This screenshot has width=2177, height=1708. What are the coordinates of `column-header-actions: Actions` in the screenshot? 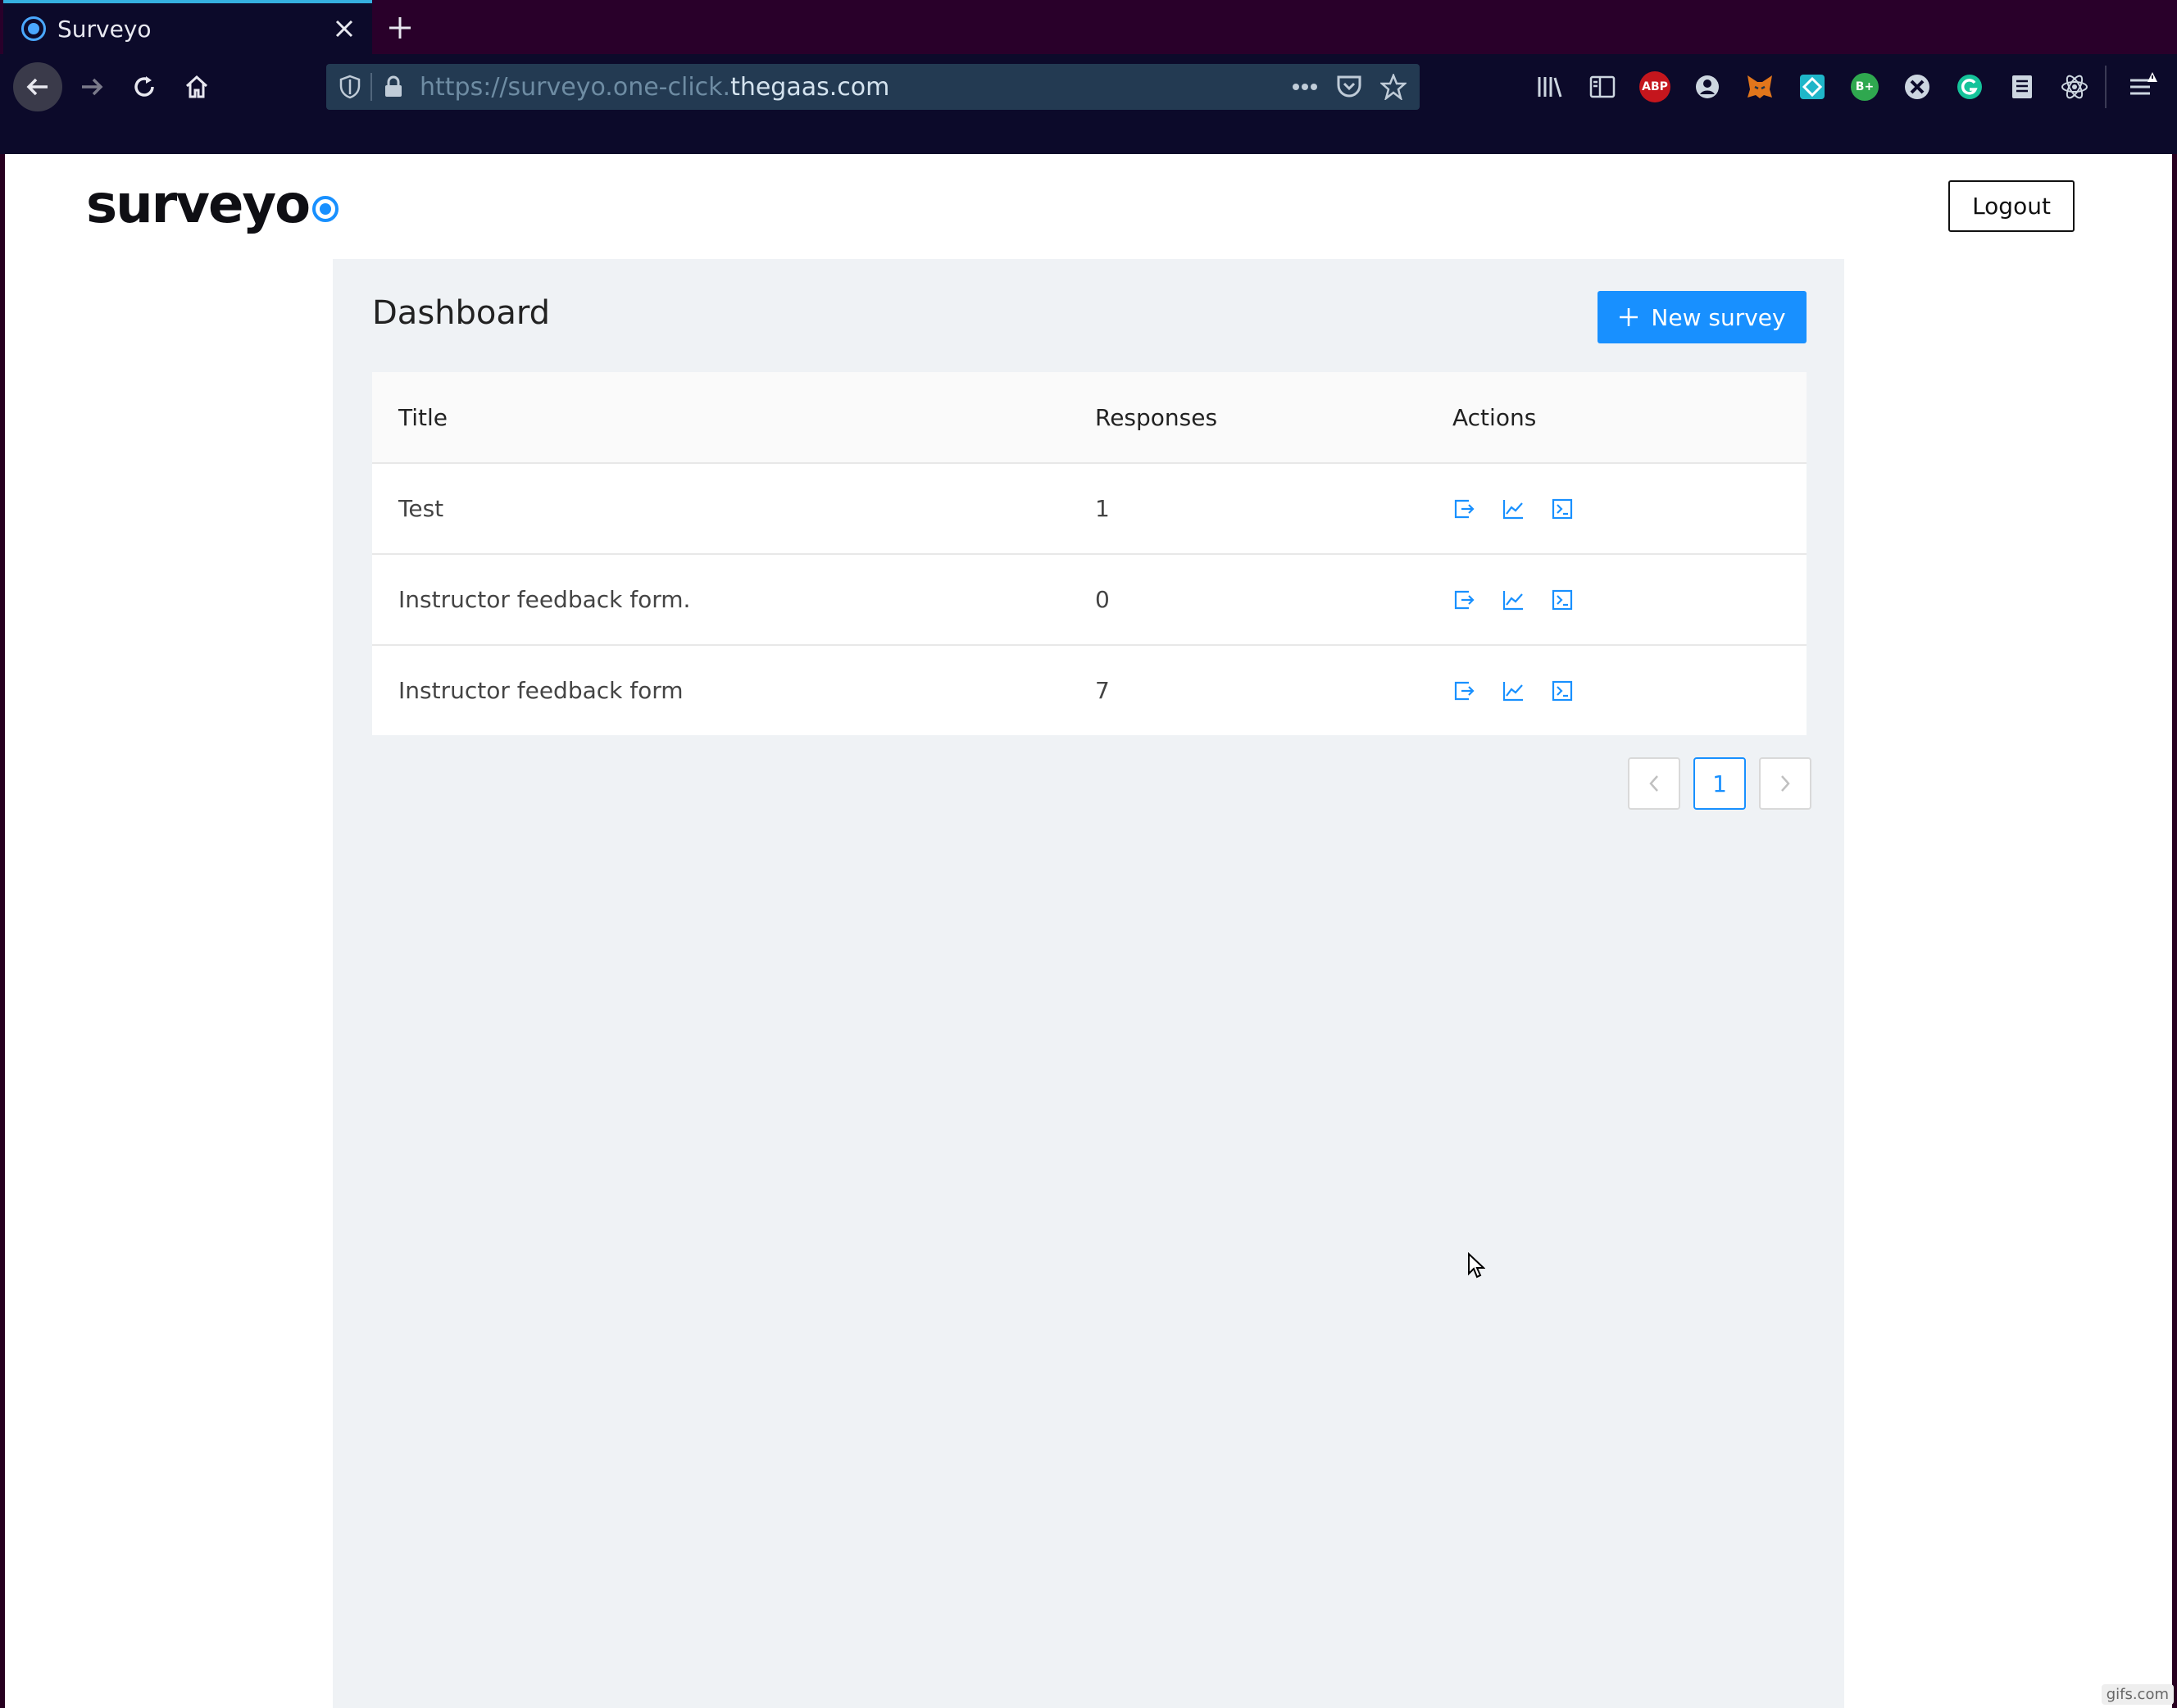 It's located at (1494, 417).